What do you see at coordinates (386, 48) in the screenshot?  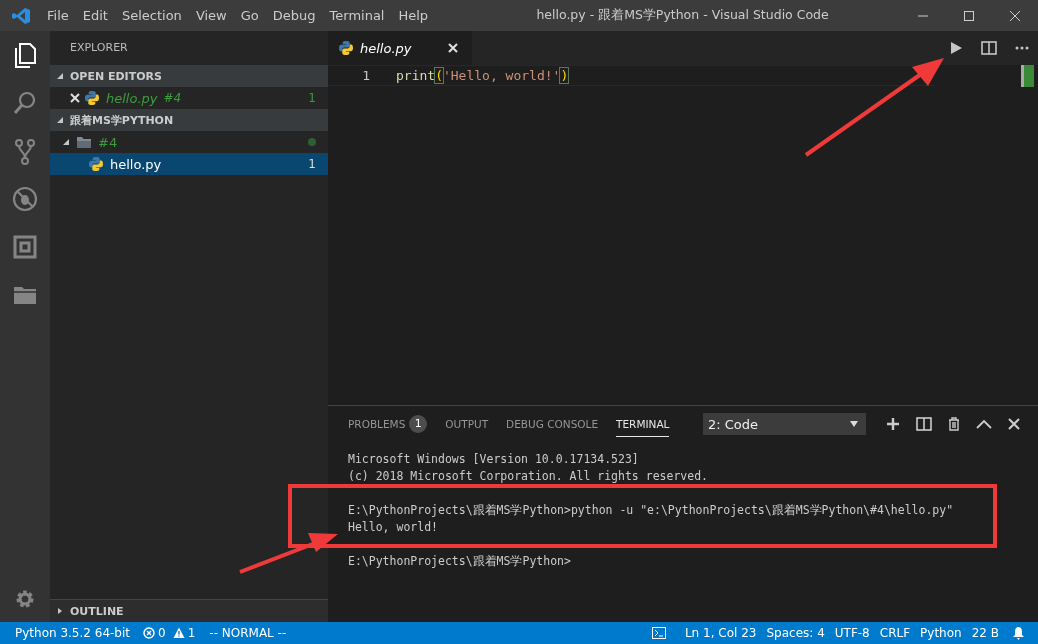 I see `tab-label: hello.py` at bounding box center [386, 48].